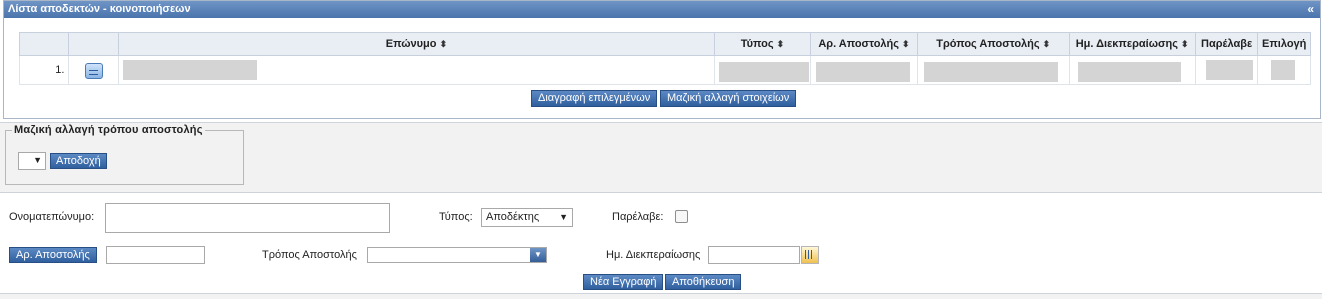 This screenshot has width=1322, height=299. What do you see at coordinates (52, 217) in the screenshot?
I see `name-label: Ονοματεπώνυμο:` at bounding box center [52, 217].